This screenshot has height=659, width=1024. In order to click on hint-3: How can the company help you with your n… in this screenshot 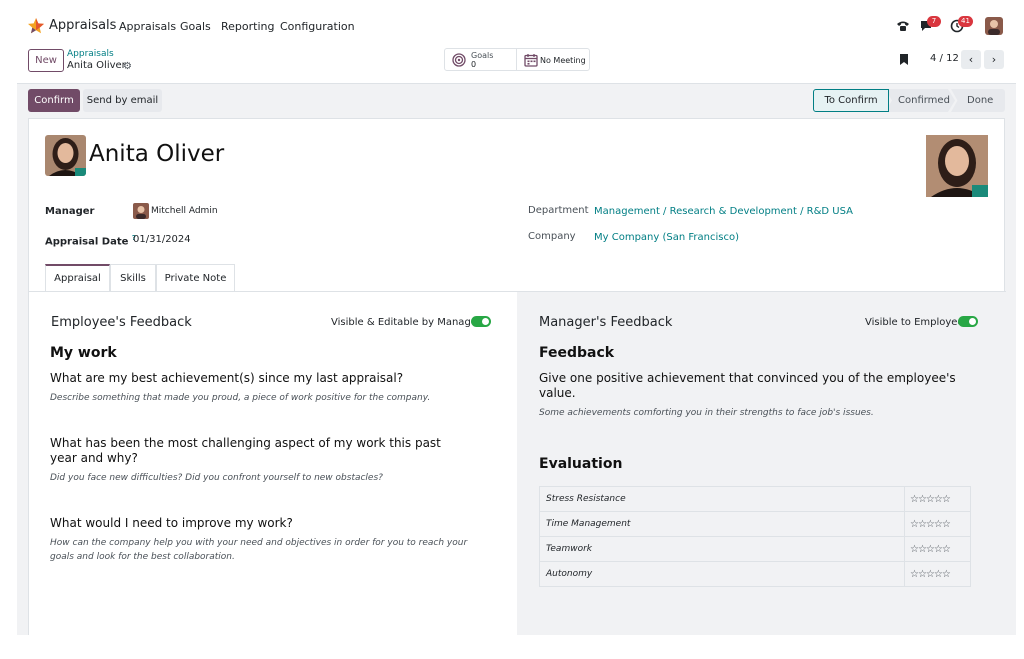, I will do `click(260, 550)`.